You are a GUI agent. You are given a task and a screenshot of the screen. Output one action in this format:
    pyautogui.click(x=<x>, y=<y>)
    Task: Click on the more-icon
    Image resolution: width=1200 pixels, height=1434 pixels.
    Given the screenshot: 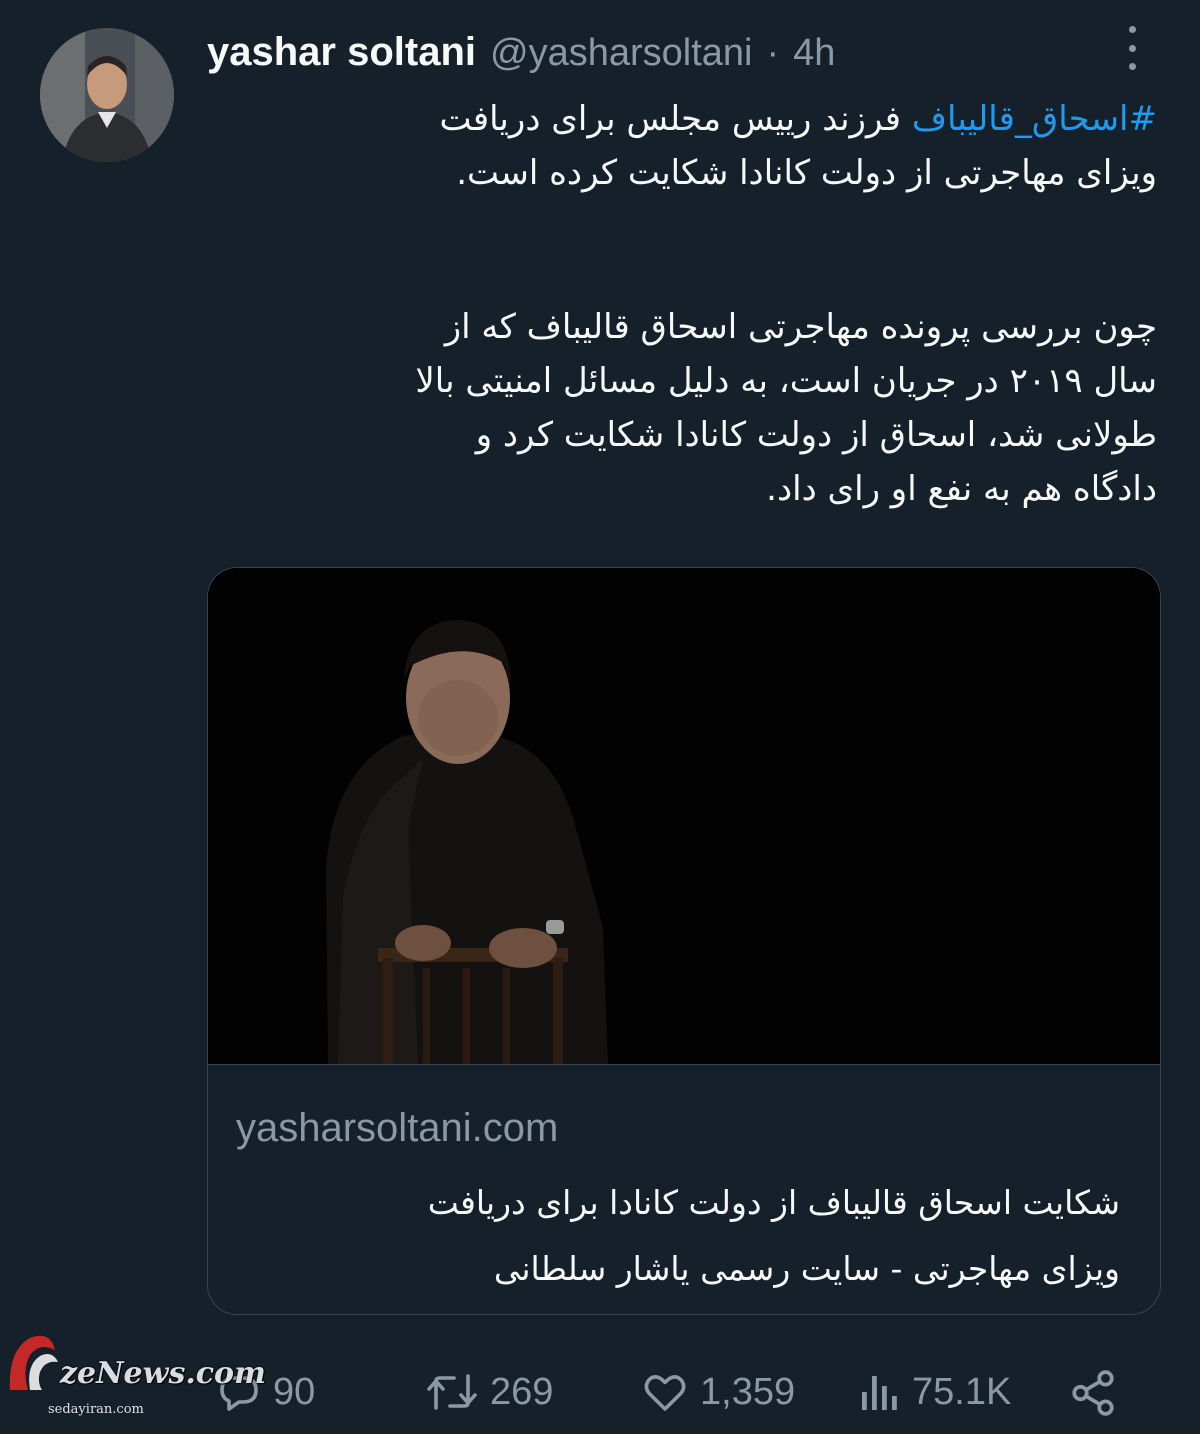 What is the action you would take?
    pyautogui.click(x=1132, y=48)
    